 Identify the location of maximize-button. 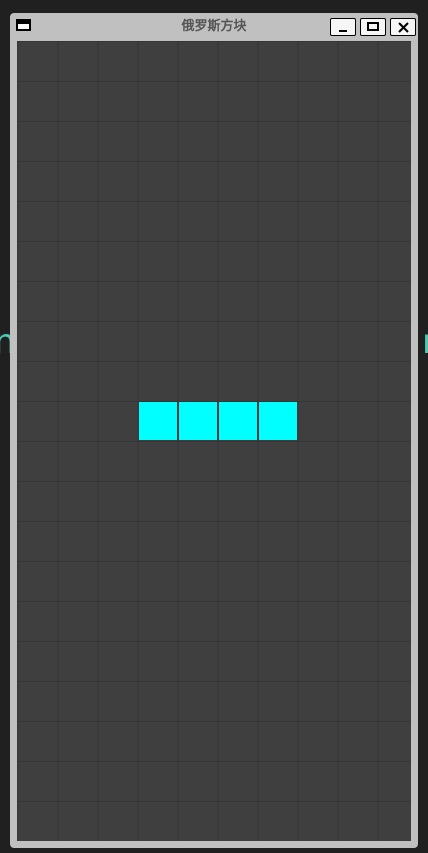
(373, 27).